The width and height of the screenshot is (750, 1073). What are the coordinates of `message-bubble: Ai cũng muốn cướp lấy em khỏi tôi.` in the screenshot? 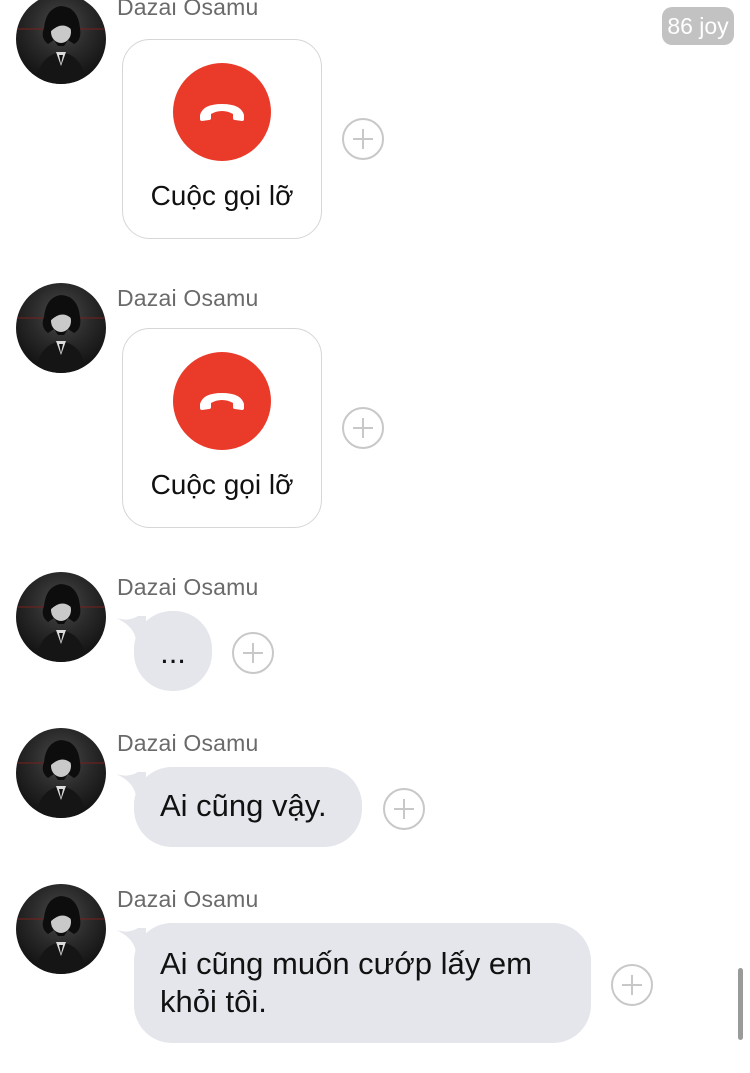 It's located at (362, 983).